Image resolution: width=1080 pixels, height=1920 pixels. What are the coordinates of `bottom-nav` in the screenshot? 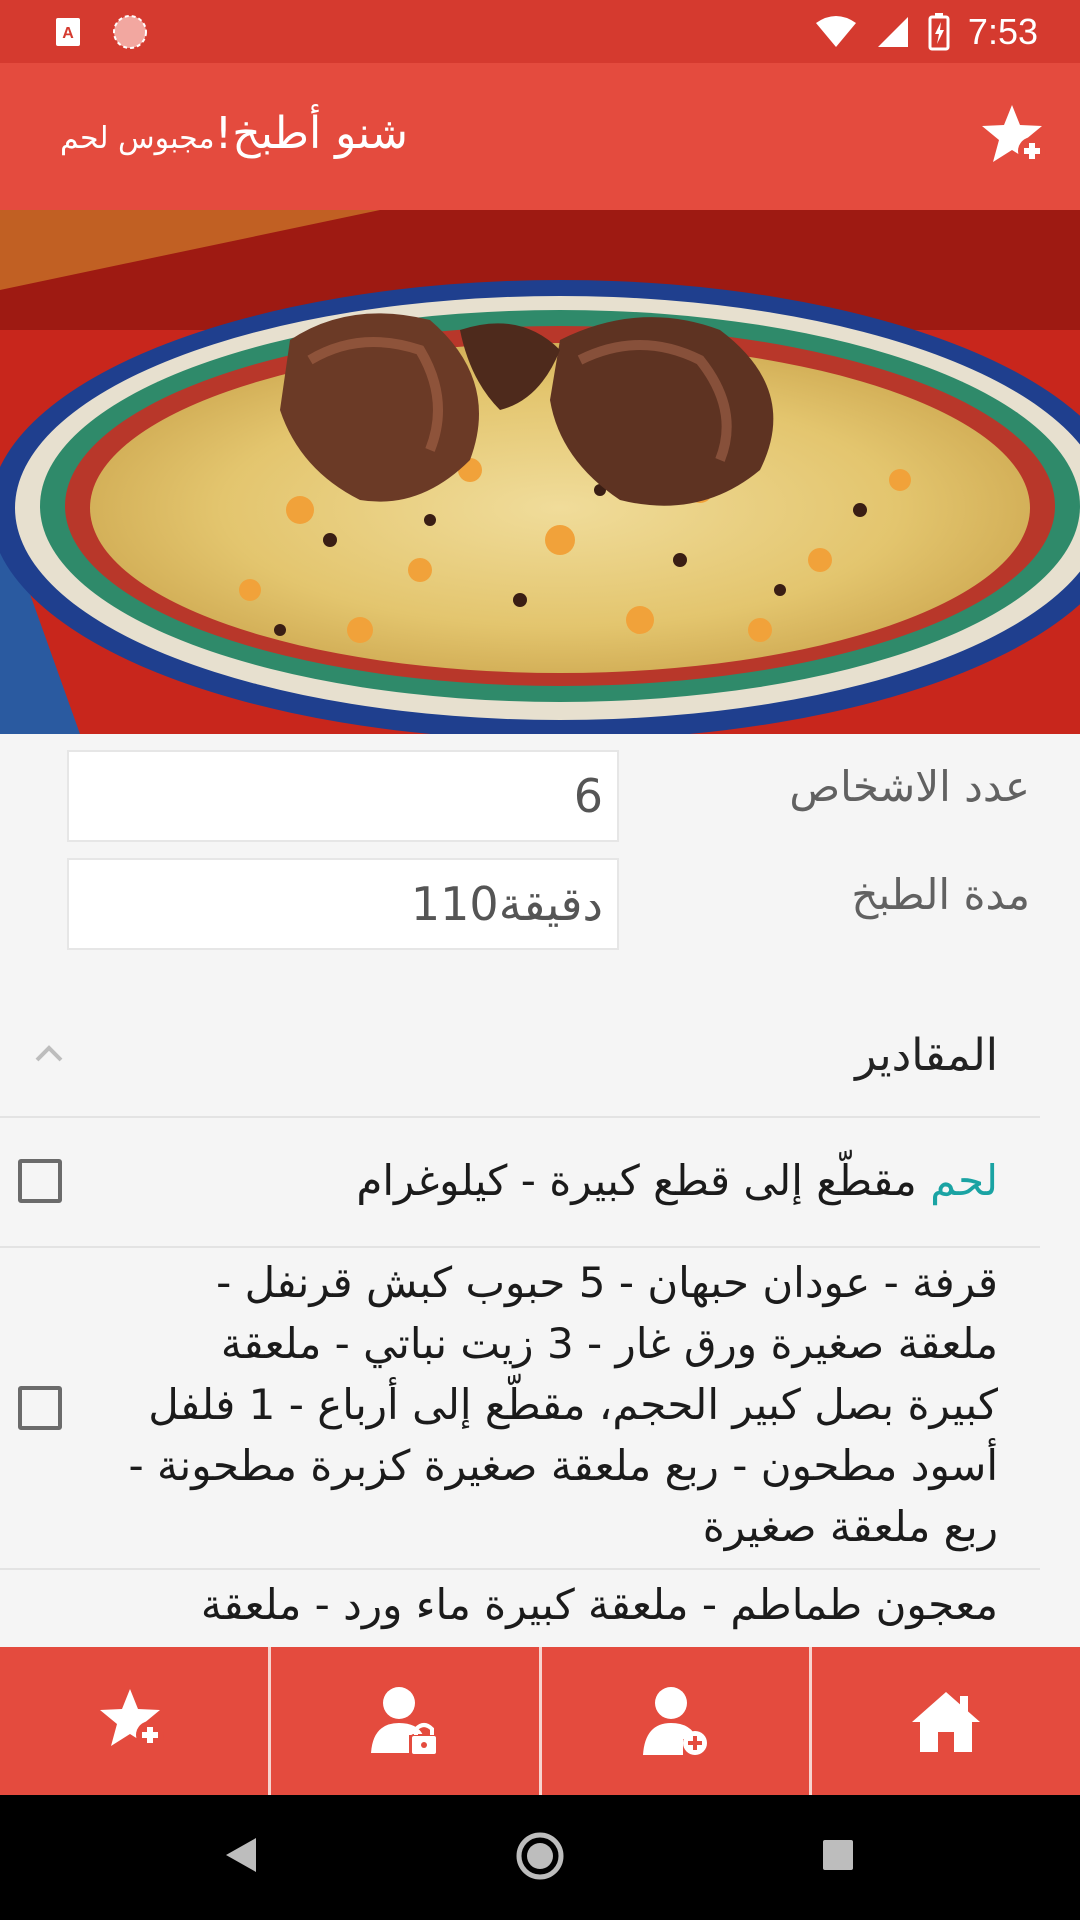 It's located at (540, 1721).